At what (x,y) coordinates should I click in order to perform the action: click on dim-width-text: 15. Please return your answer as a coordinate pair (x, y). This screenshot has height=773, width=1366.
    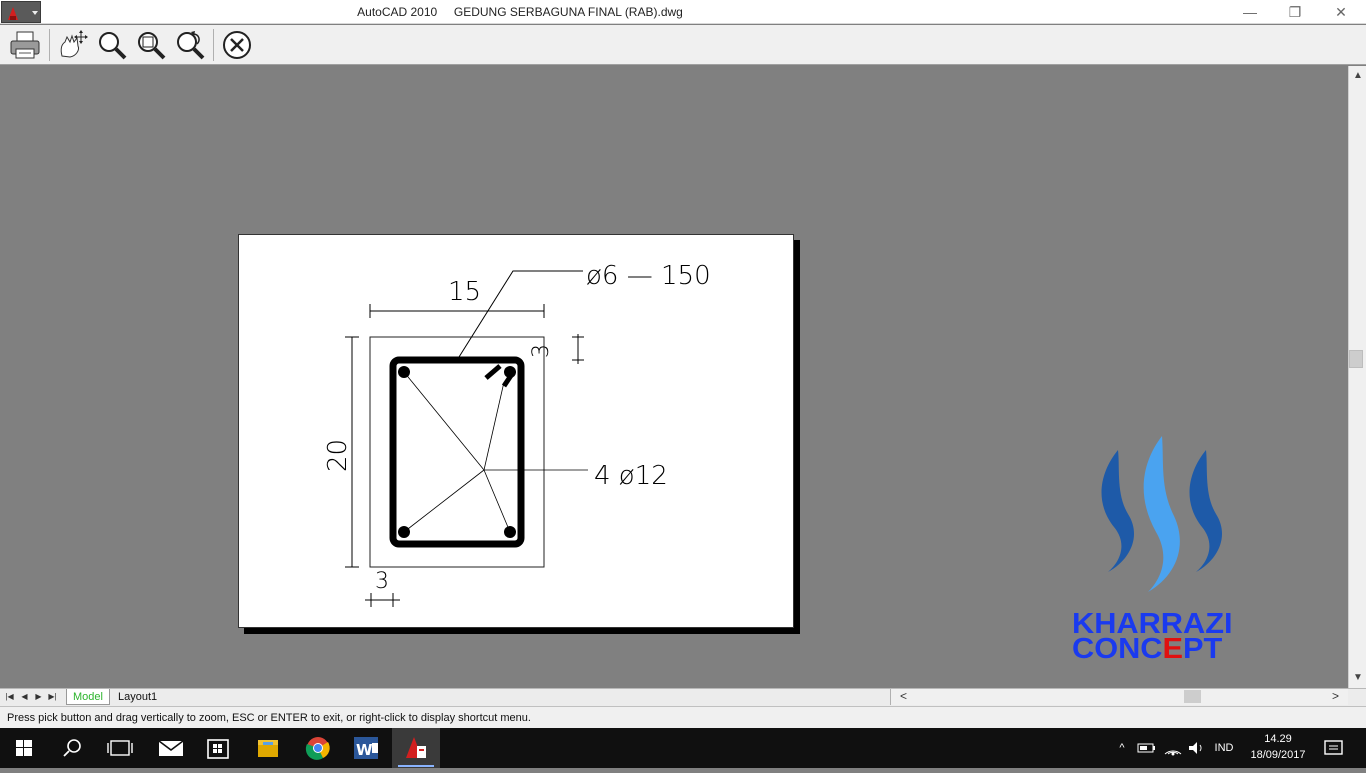
    Looking at the image, I should click on (464, 292).